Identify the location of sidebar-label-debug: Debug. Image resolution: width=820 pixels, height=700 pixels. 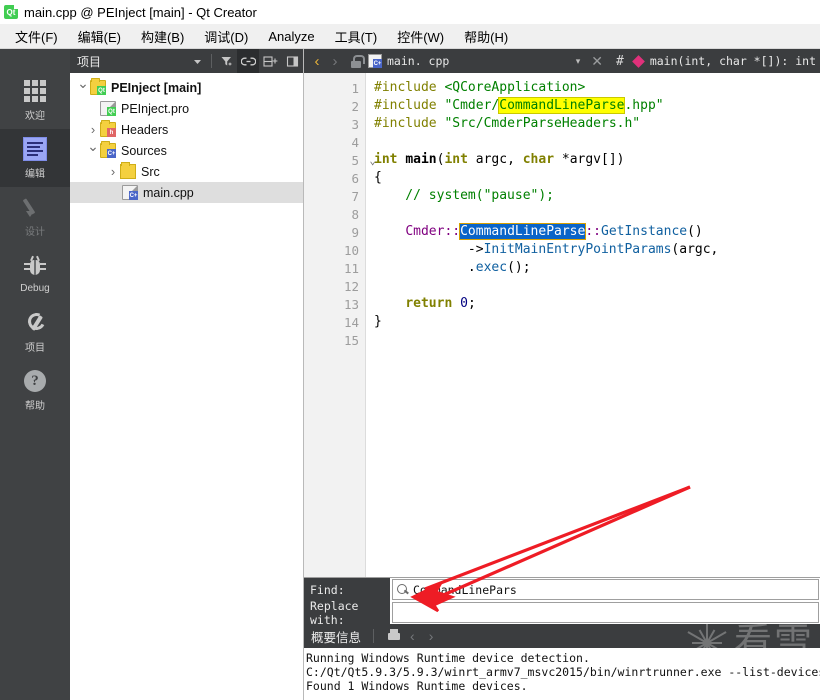
(35, 288).